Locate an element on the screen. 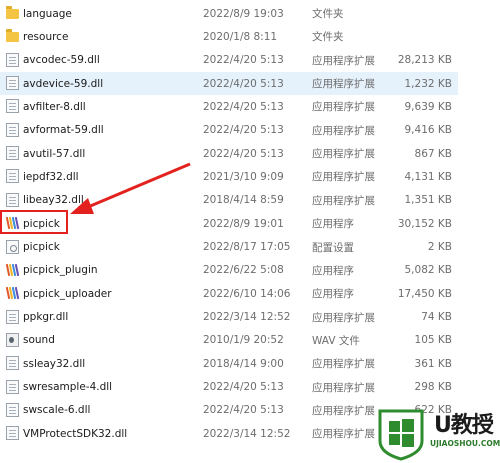 This screenshot has height=463, width=500. watermark-url: UJIAOSHOU.COM is located at coordinates (465, 443).